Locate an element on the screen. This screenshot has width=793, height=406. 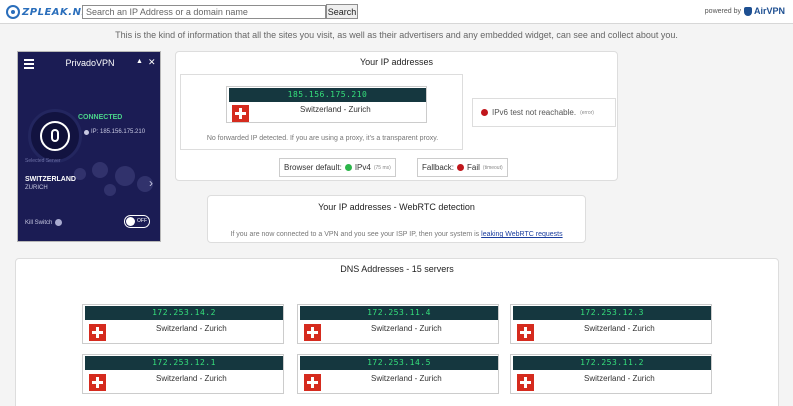
toggle-knob is located at coordinates (130, 221).